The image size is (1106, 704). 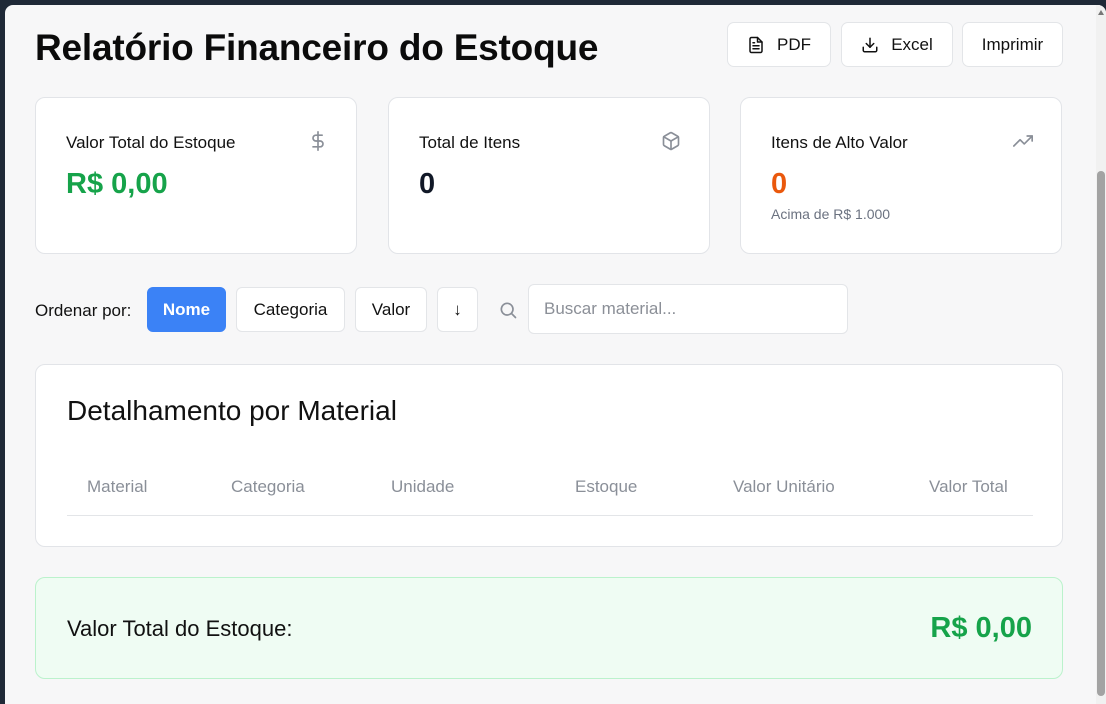 What do you see at coordinates (290, 309) in the screenshot?
I see `sort-by-category-button: Categoria` at bounding box center [290, 309].